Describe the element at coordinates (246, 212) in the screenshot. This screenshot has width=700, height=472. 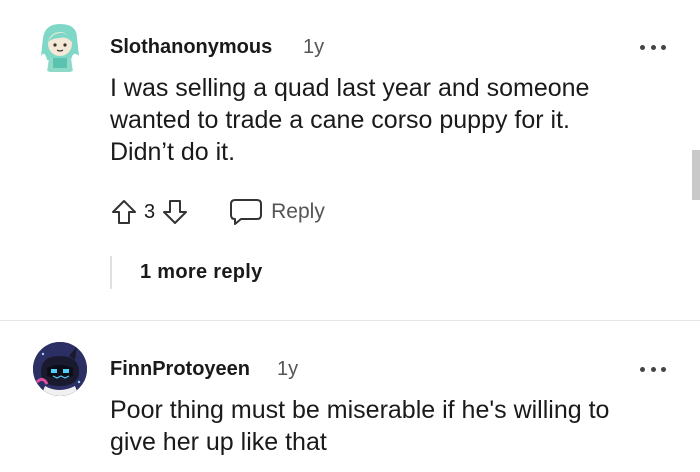
I see `speech-bubble-icon` at that location.